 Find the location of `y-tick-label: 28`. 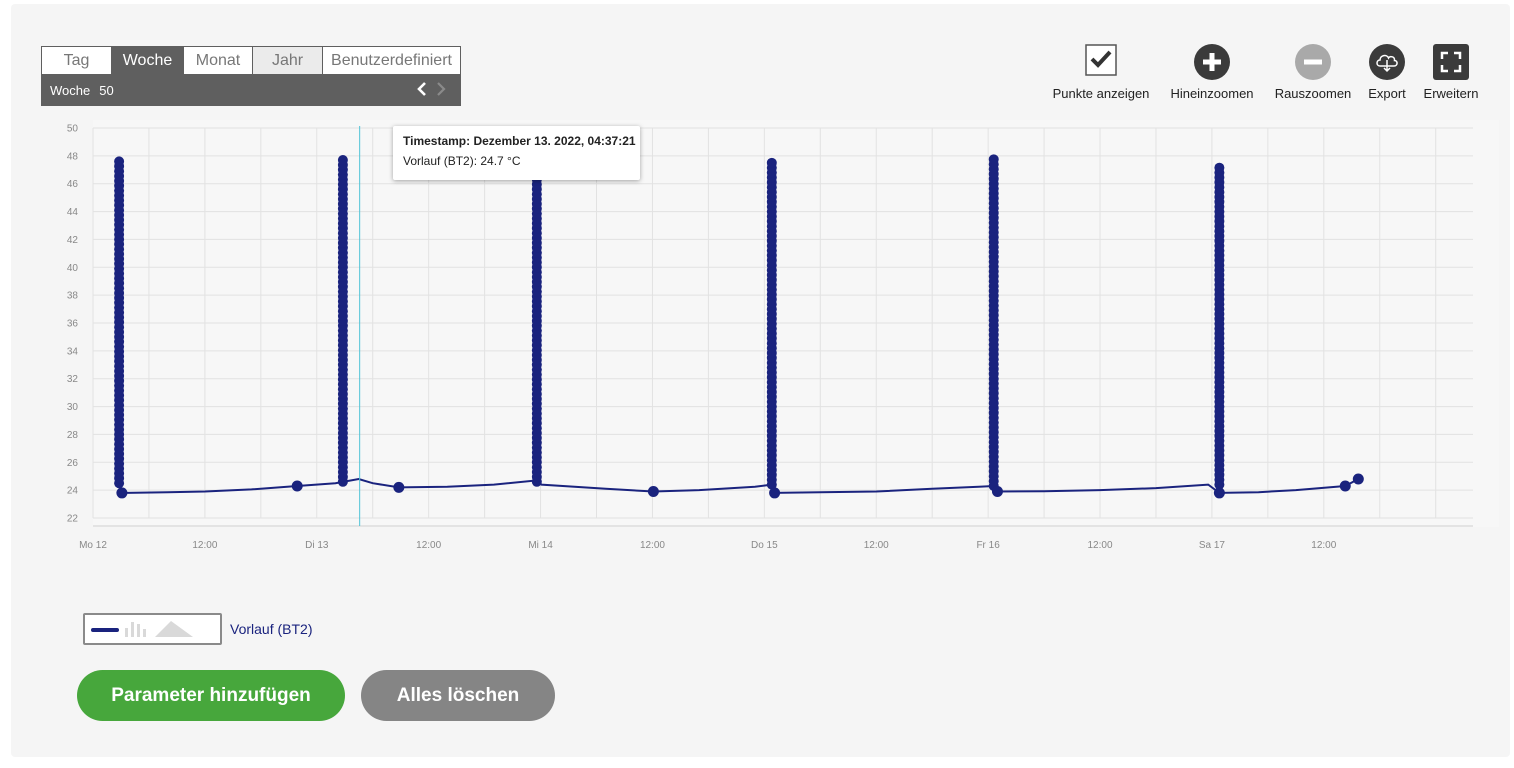

y-tick-label: 28 is located at coordinates (73, 435).